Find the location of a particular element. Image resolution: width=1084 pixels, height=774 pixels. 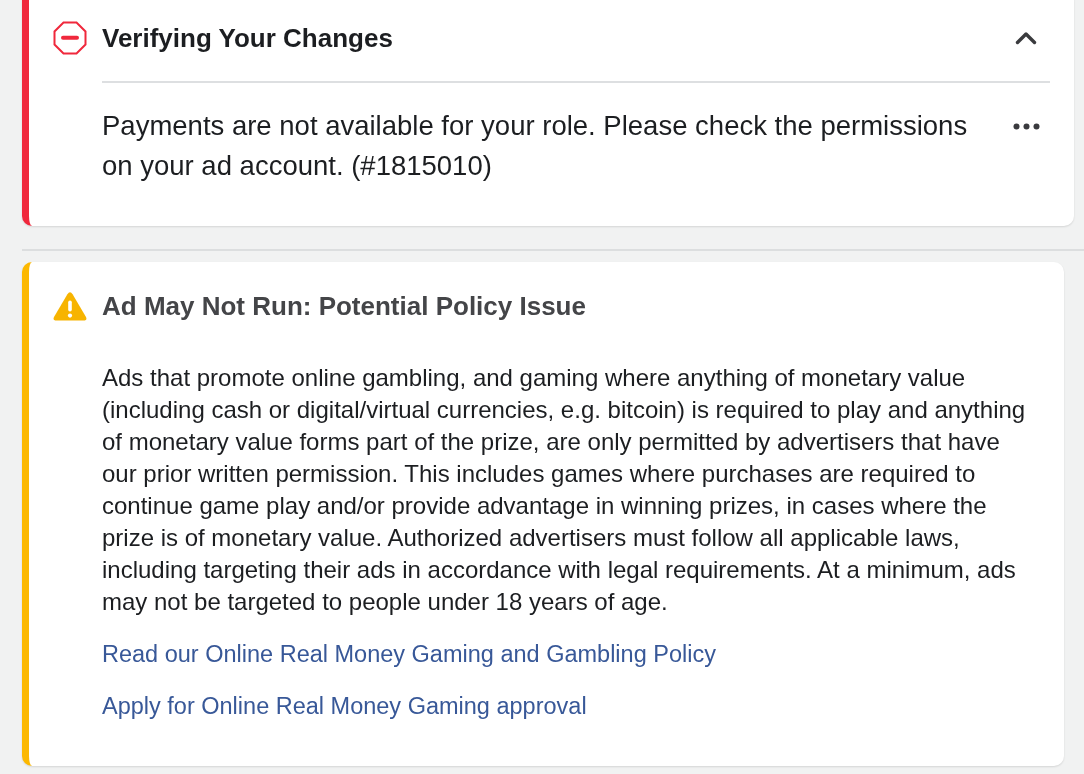

ellipsis-icon is located at coordinates (1026, 126).